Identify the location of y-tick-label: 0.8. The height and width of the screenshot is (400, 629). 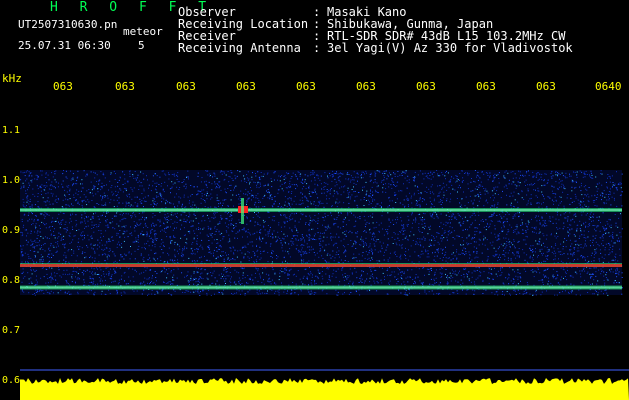
(11, 280).